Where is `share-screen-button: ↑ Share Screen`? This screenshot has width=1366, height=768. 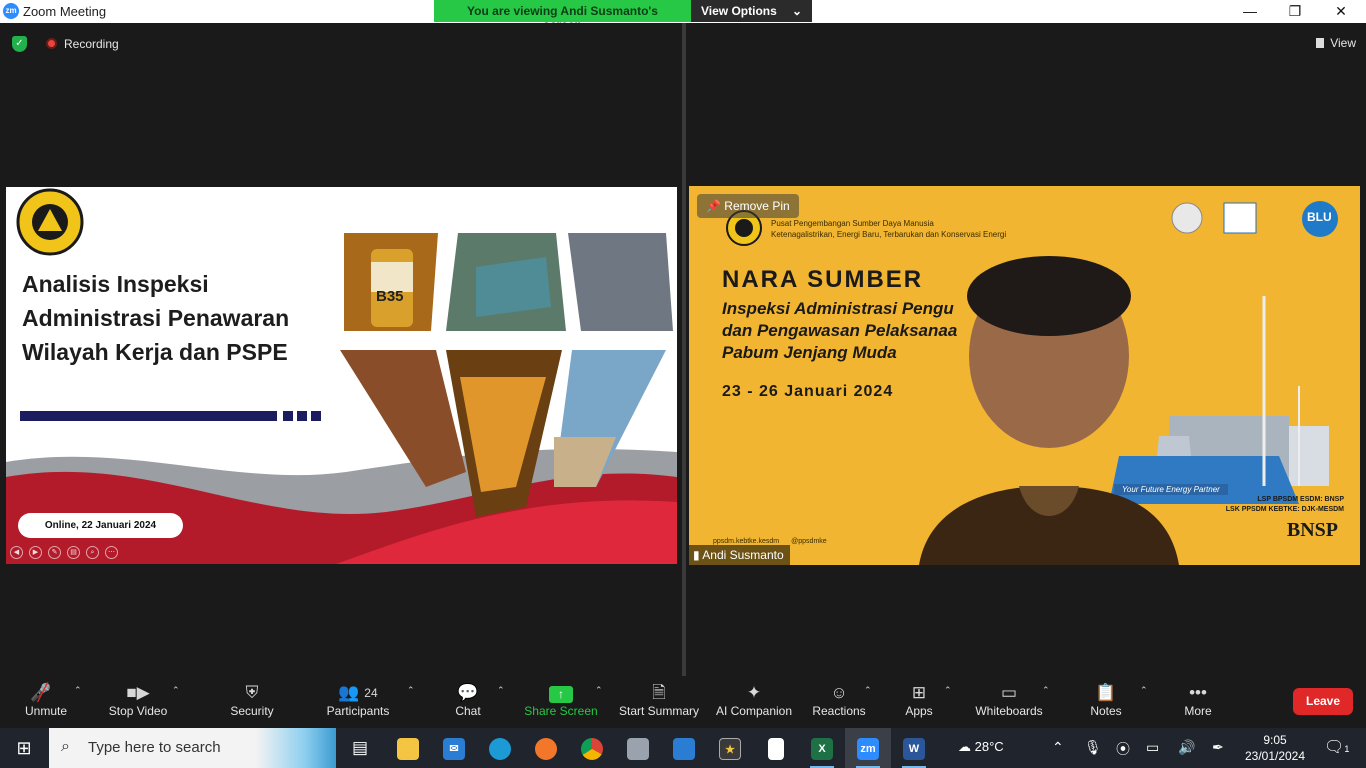
share-screen-button: ↑ Share Screen is located at coordinates (561, 704).